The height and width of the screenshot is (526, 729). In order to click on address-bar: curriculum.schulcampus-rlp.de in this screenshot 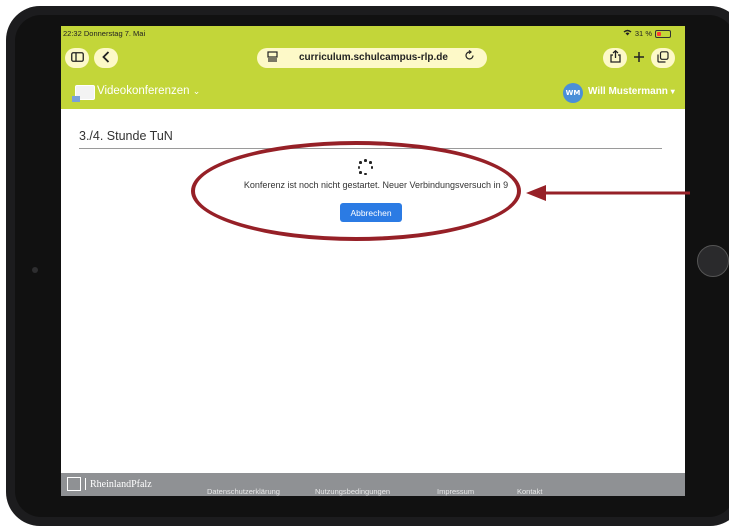, I will do `click(372, 58)`.